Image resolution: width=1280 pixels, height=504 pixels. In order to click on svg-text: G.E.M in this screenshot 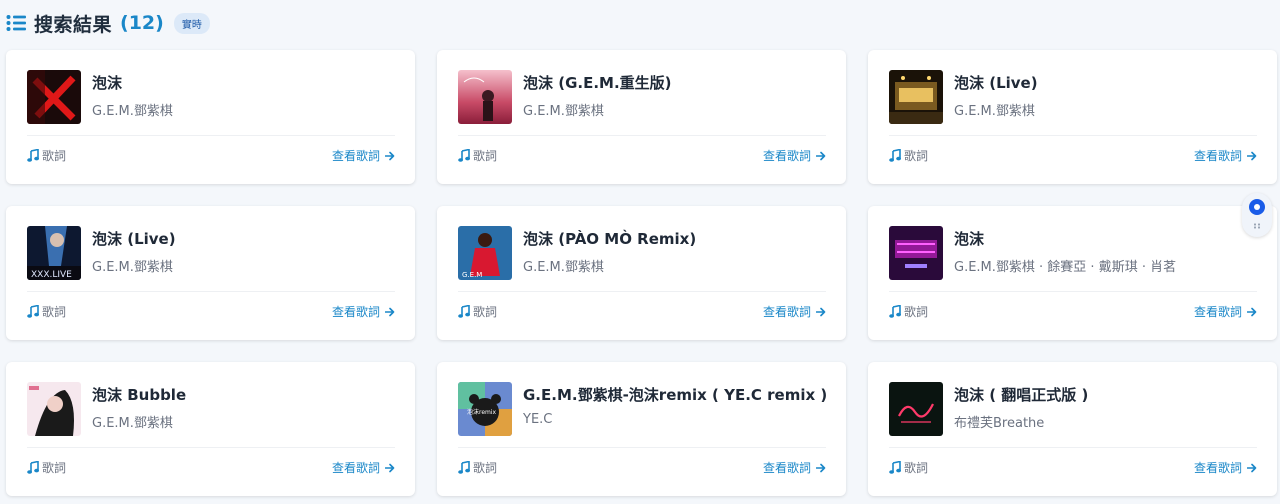, I will do `click(472, 275)`.